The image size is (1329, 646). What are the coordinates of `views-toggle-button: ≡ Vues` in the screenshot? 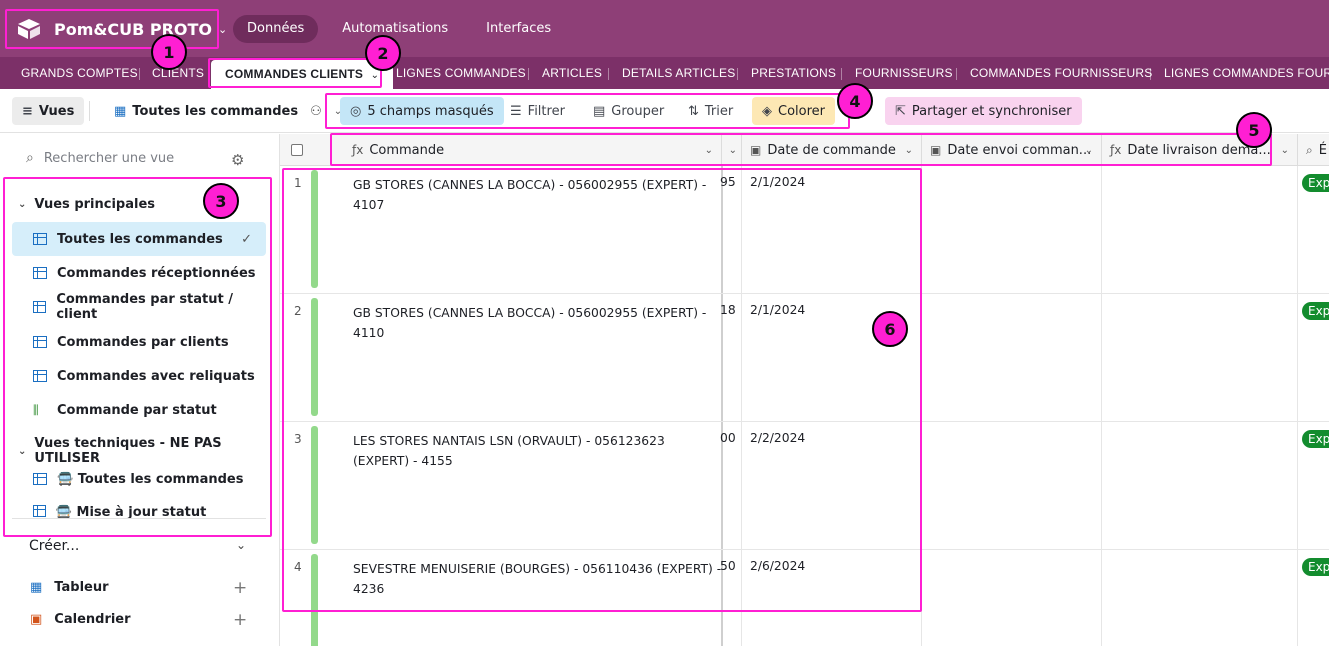 It's located at (48, 111).